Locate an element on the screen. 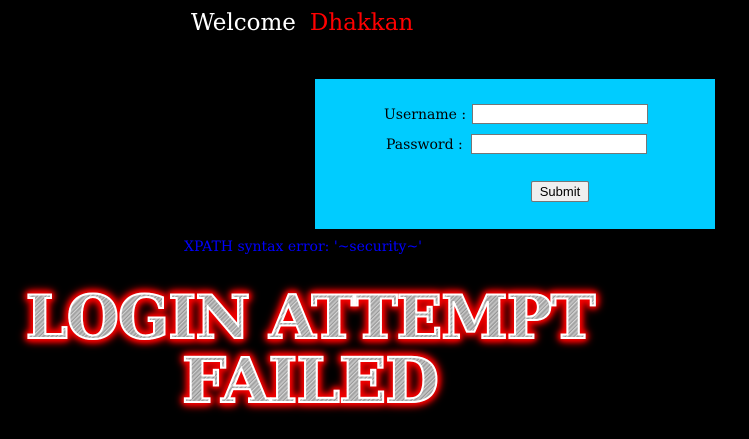 Image resolution: width=749 pixels, height=439 pixels. banner-line-2: FAILED is located at coordinates (325, 381).